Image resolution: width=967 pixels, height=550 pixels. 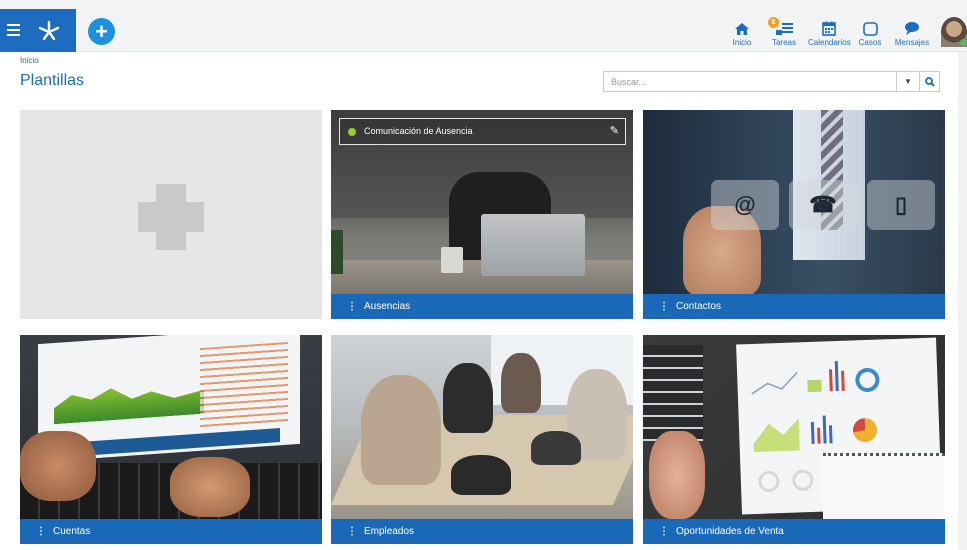 I want to click on menu-icon, so click(x=13, y=30).